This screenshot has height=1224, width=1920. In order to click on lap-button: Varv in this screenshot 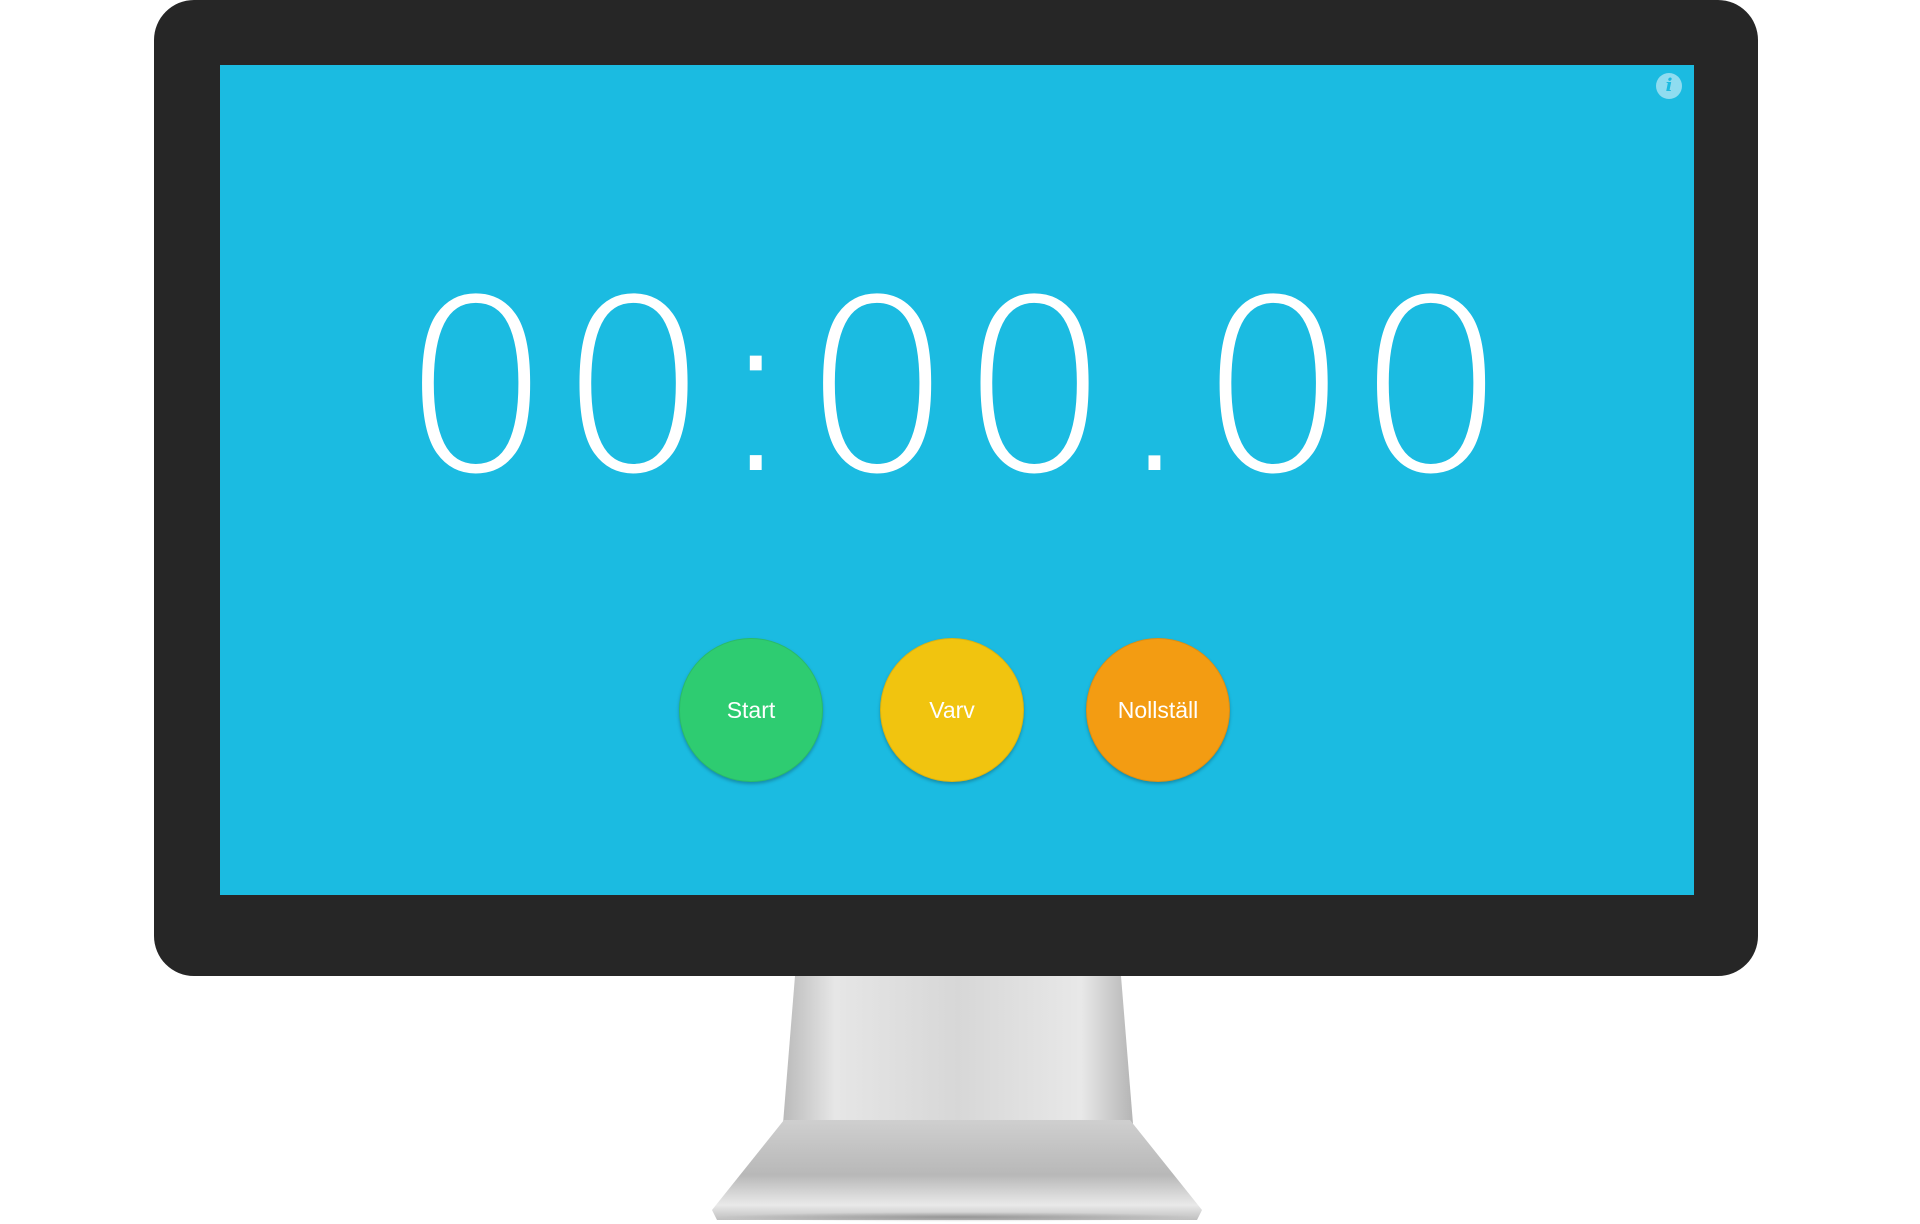, I will do `click(952, 710)`.